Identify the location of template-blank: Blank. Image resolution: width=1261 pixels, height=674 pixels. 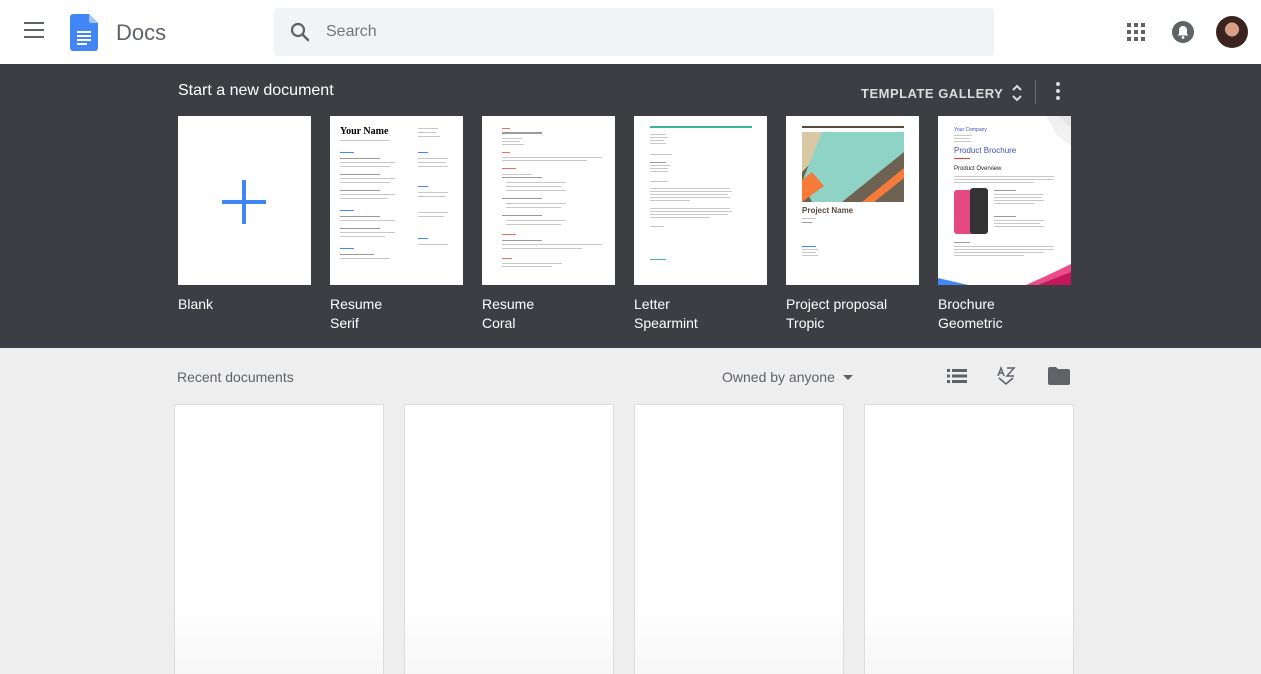
(244, 215).